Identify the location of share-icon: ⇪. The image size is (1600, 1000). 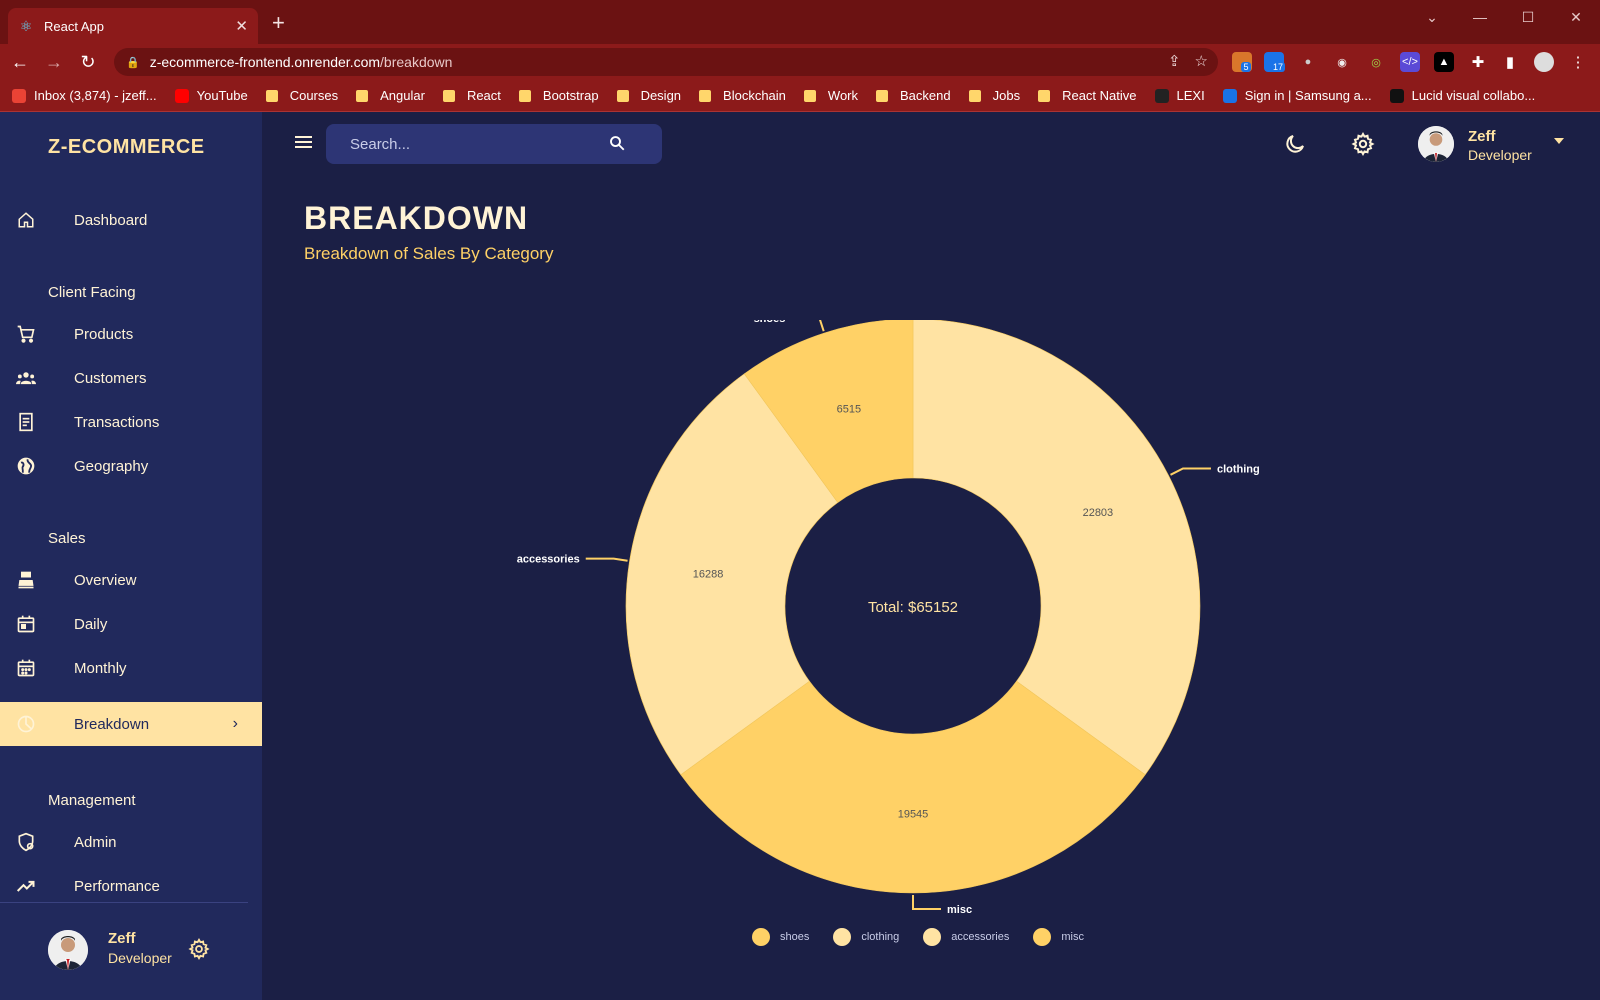
(1174, 61).